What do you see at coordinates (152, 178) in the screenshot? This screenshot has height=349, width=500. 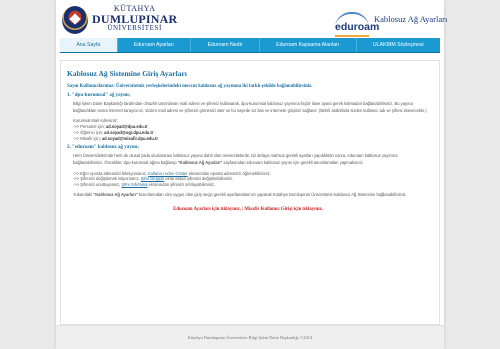 I see `sifre-degistir-link: Şifre Değiştir` at bounding box center [152, 178].